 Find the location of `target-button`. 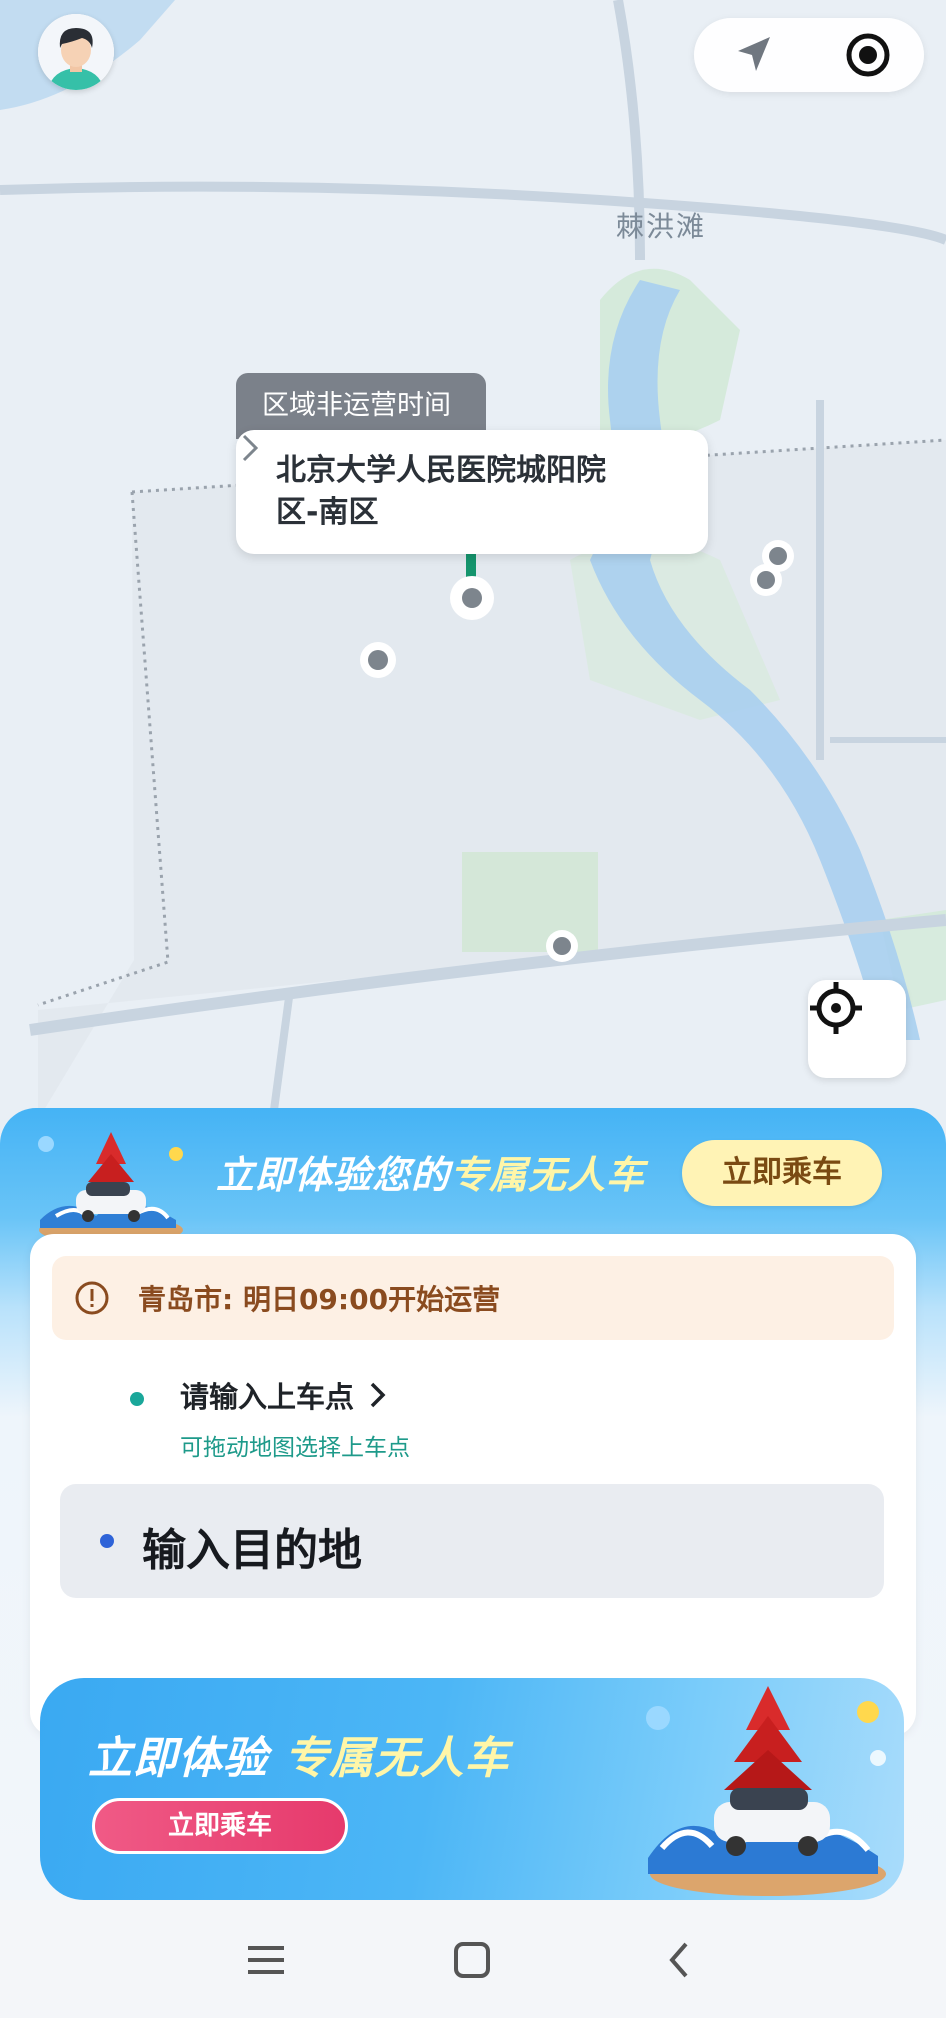

target-button is located at coordinates (868, 55).